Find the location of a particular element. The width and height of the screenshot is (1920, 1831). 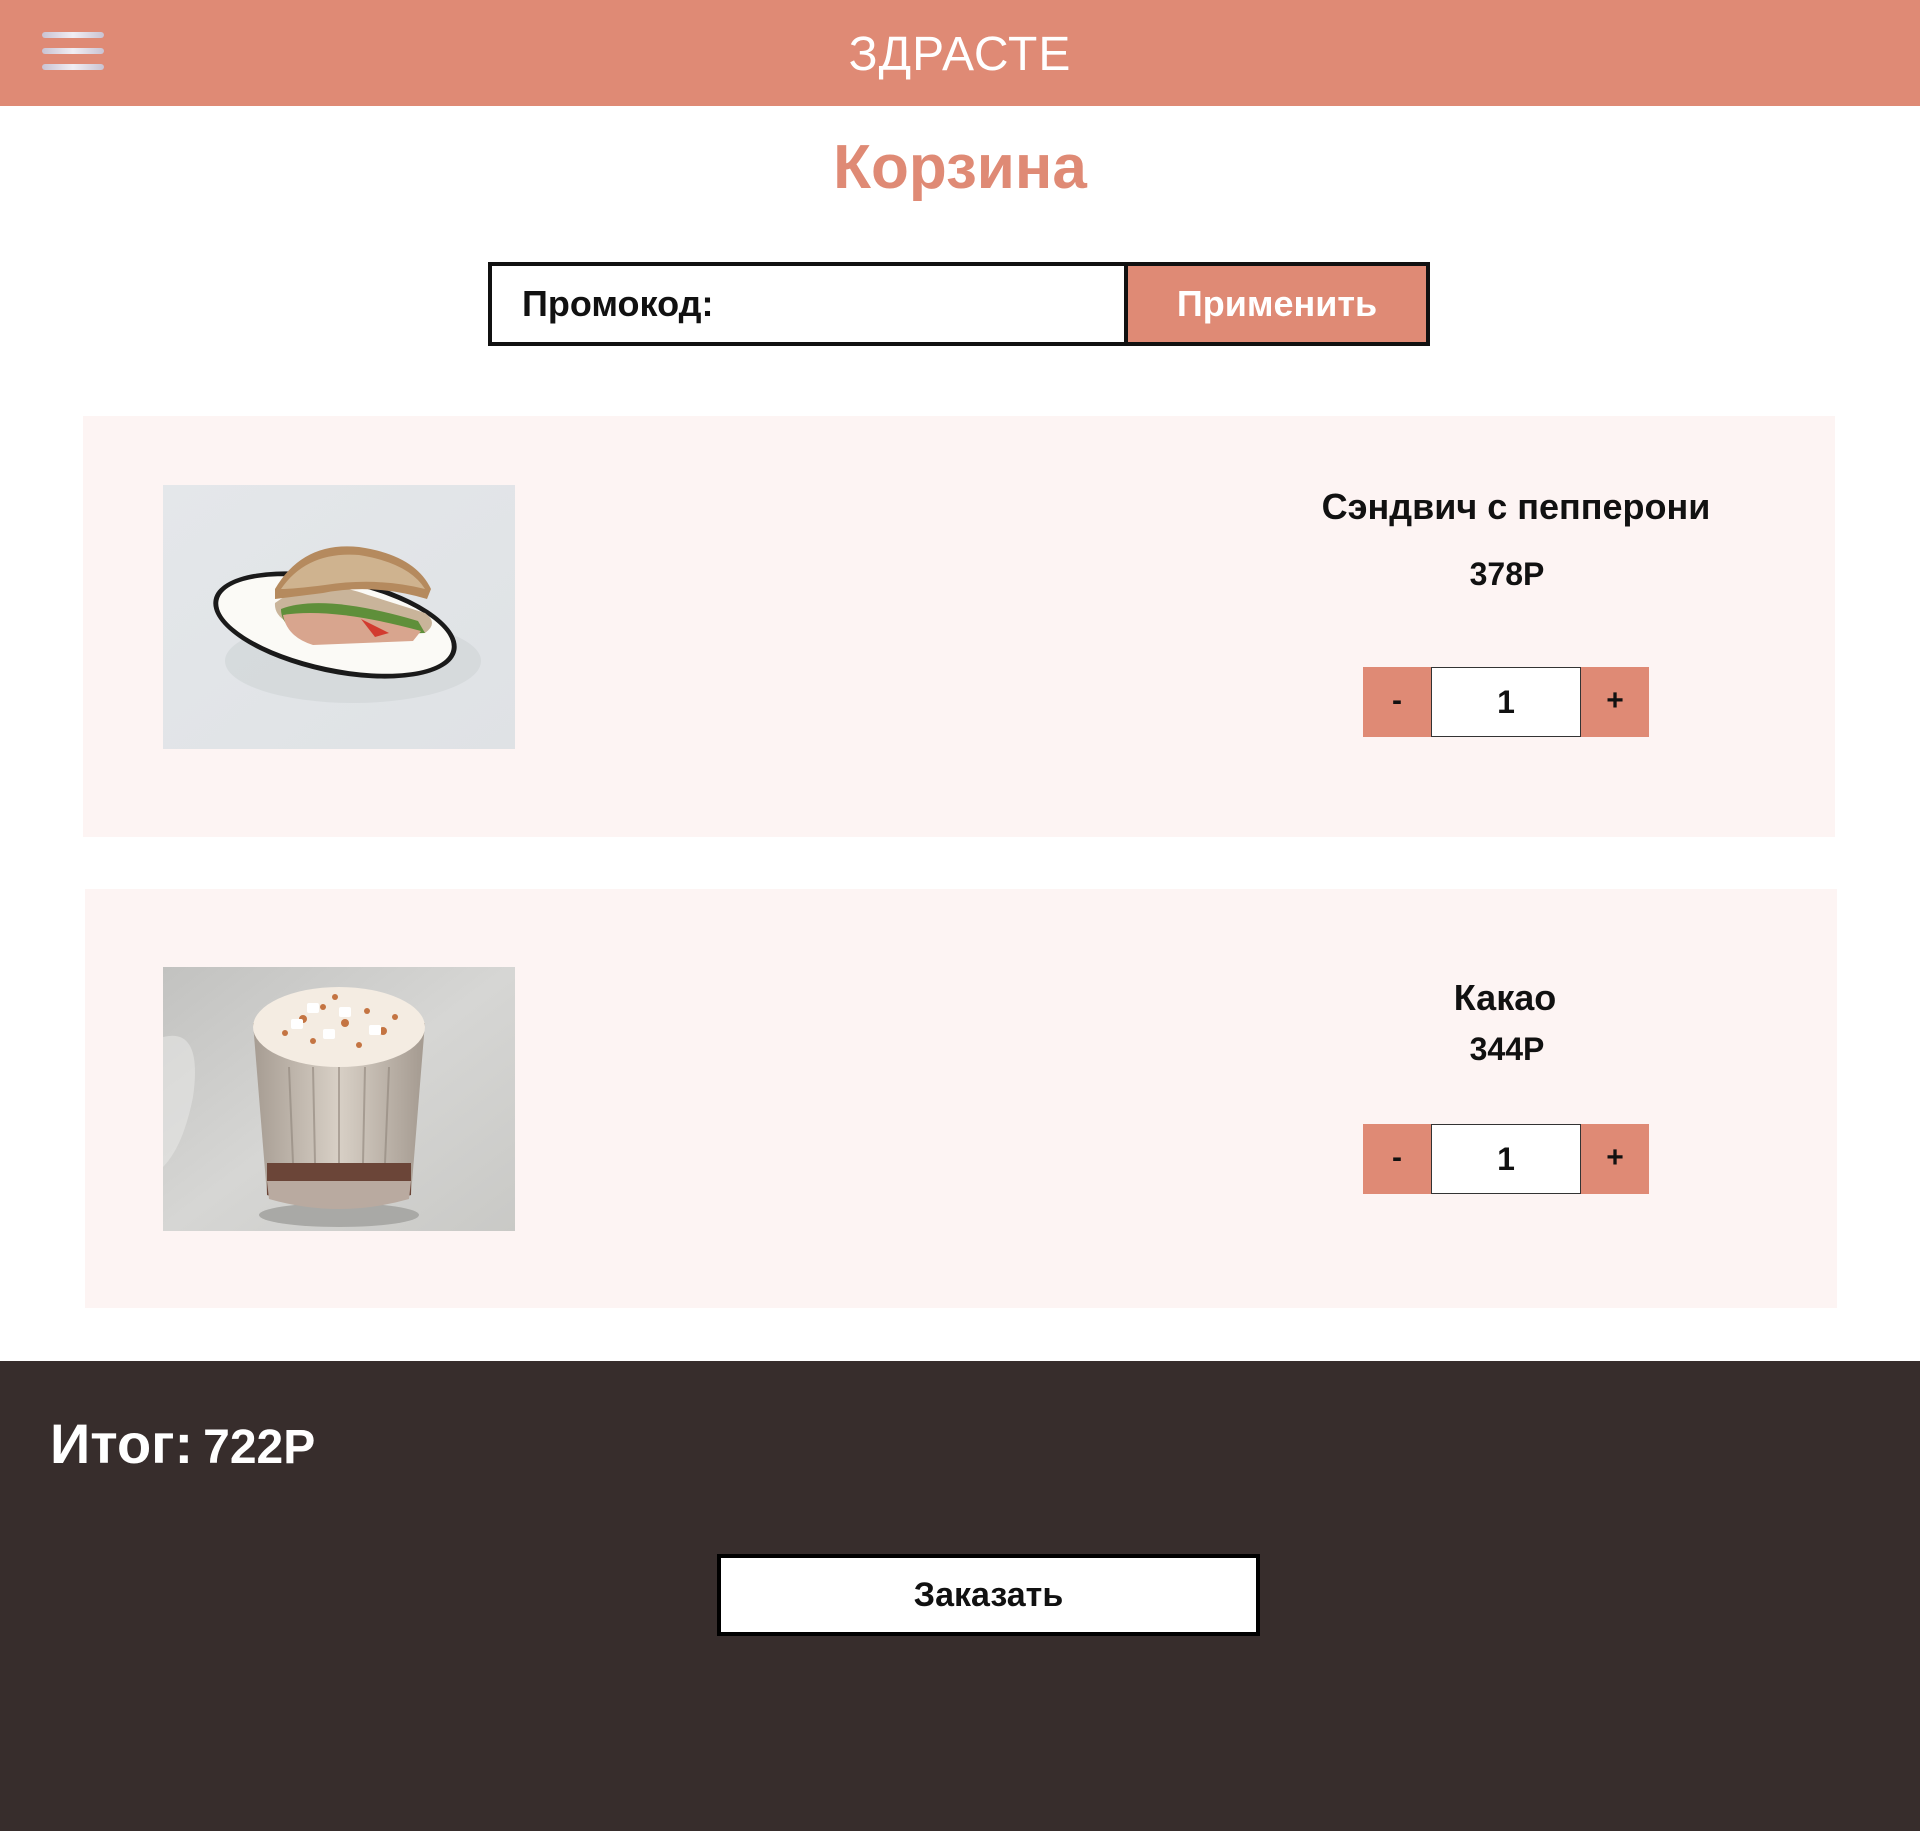

product-image-cocoa is located at coordinates (339, 1099).